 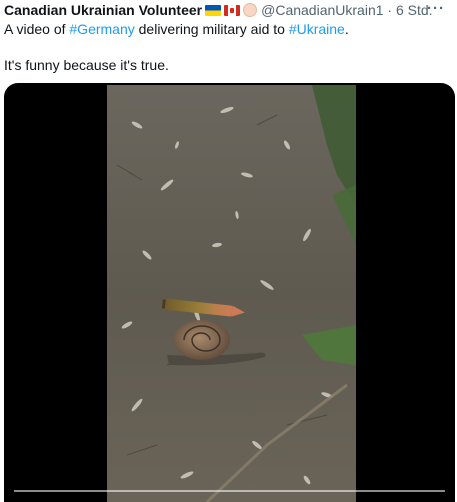 I want to click on hashtag-ukraine-link: #Ukraine, so click(x=317, y=29).